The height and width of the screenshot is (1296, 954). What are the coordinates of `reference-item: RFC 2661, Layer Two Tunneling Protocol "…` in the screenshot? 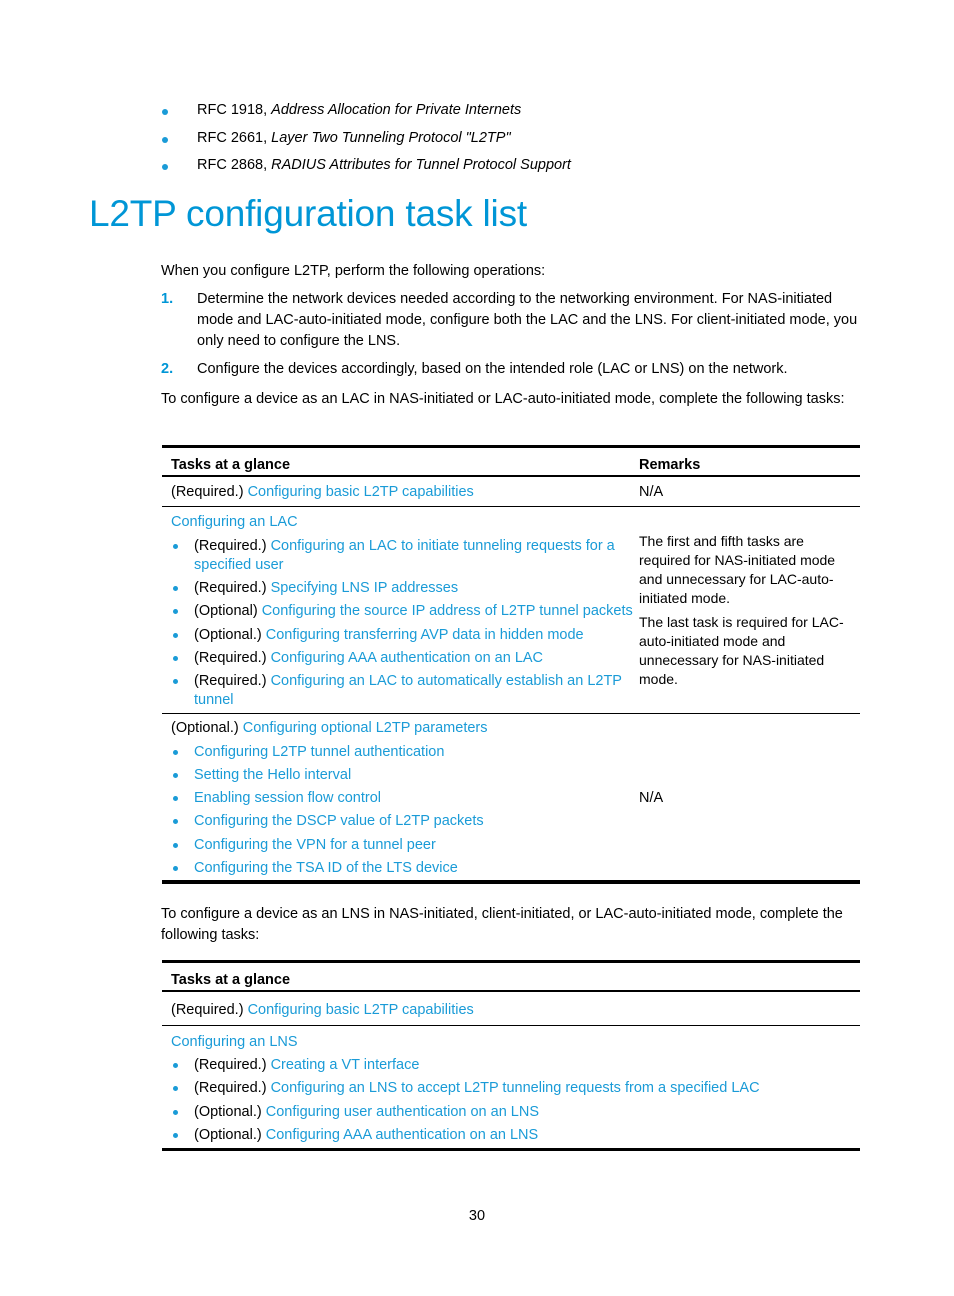 It's located at (365, 140).